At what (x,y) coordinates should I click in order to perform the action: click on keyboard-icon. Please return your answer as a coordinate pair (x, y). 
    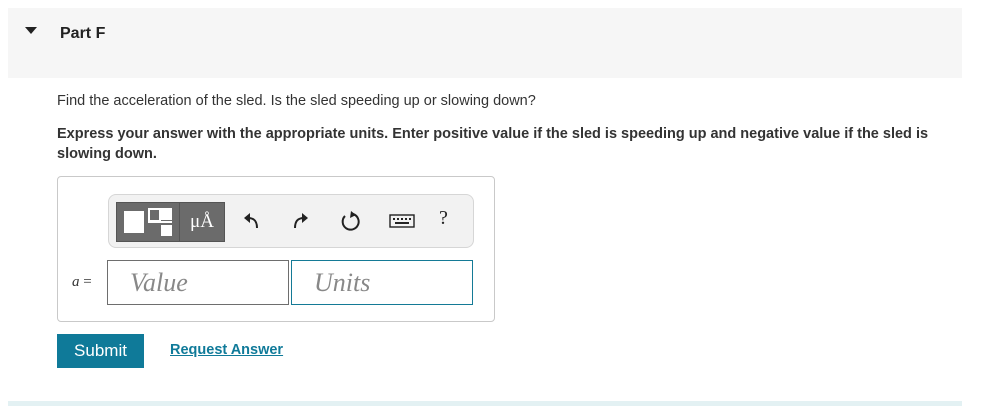
    Looking at the image, I should click on (402, 221).